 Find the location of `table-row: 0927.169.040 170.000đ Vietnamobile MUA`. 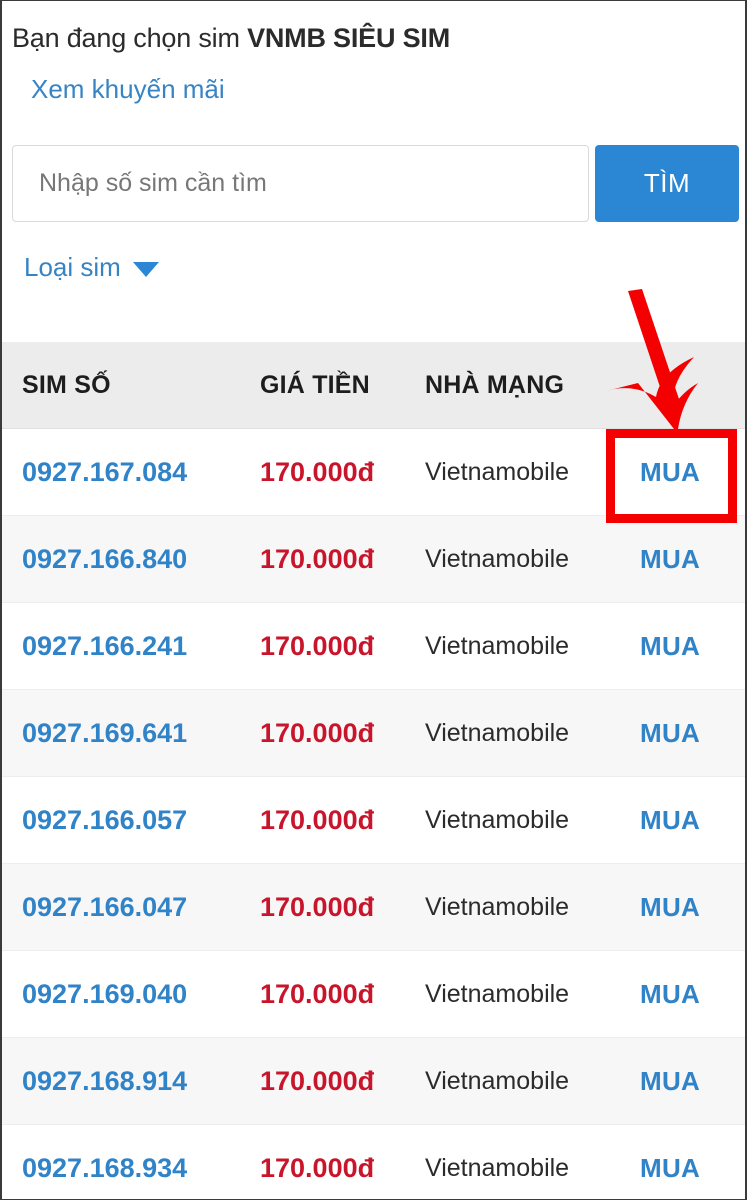

table-row: 0927.169.040 170.000đ Vietnamobile MUA is located at coordinates (373, 994).